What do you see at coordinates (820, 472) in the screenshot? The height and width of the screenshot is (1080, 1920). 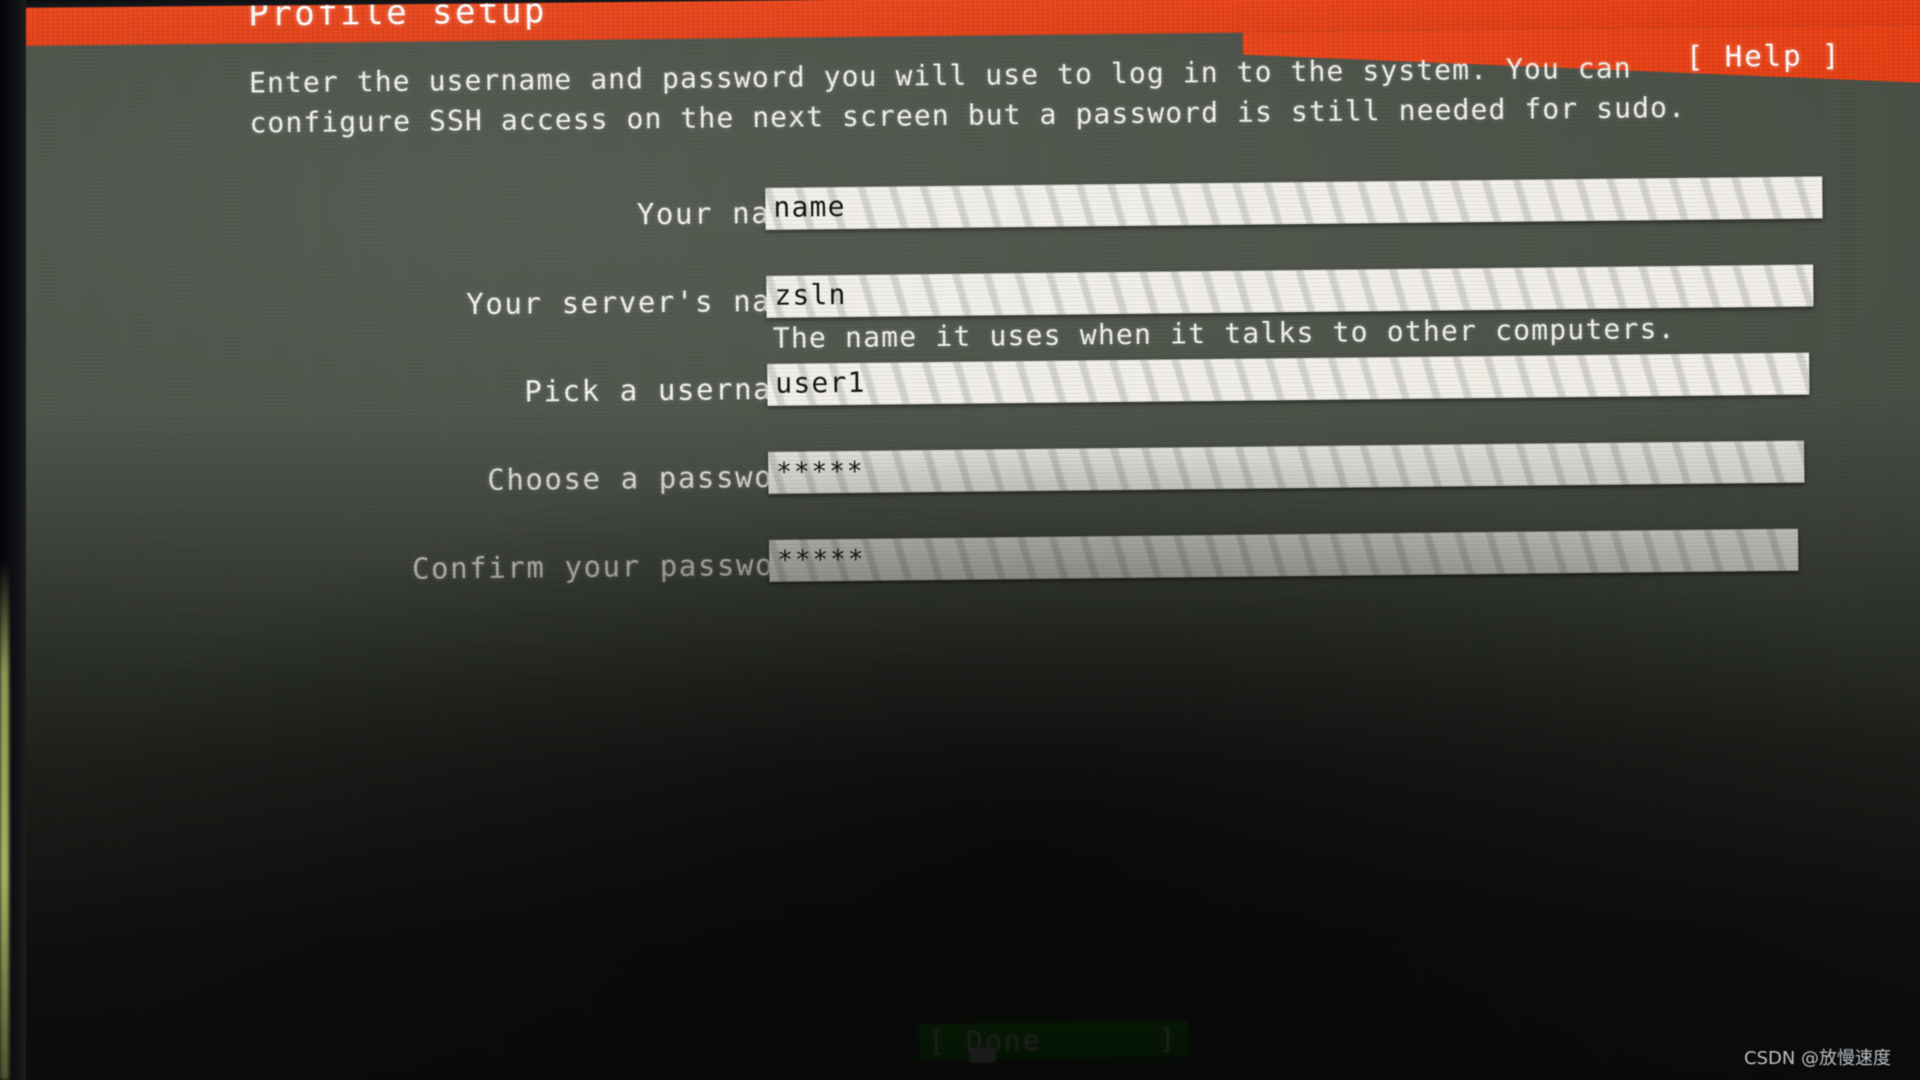 I see `password-value: *****` at bounding box center [820, 472].